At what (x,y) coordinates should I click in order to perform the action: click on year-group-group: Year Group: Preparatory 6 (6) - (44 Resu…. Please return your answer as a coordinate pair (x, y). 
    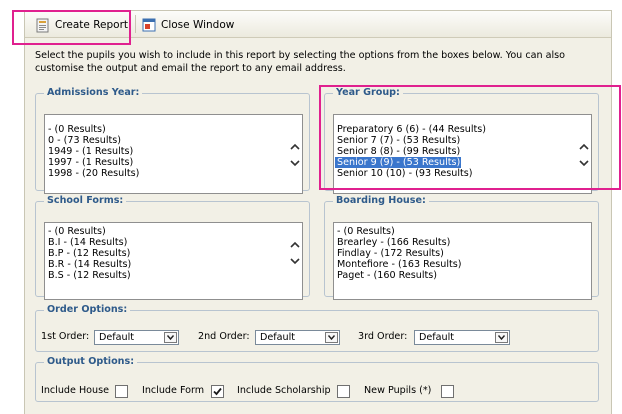
    Looking at the image, I should click on (461, 140).